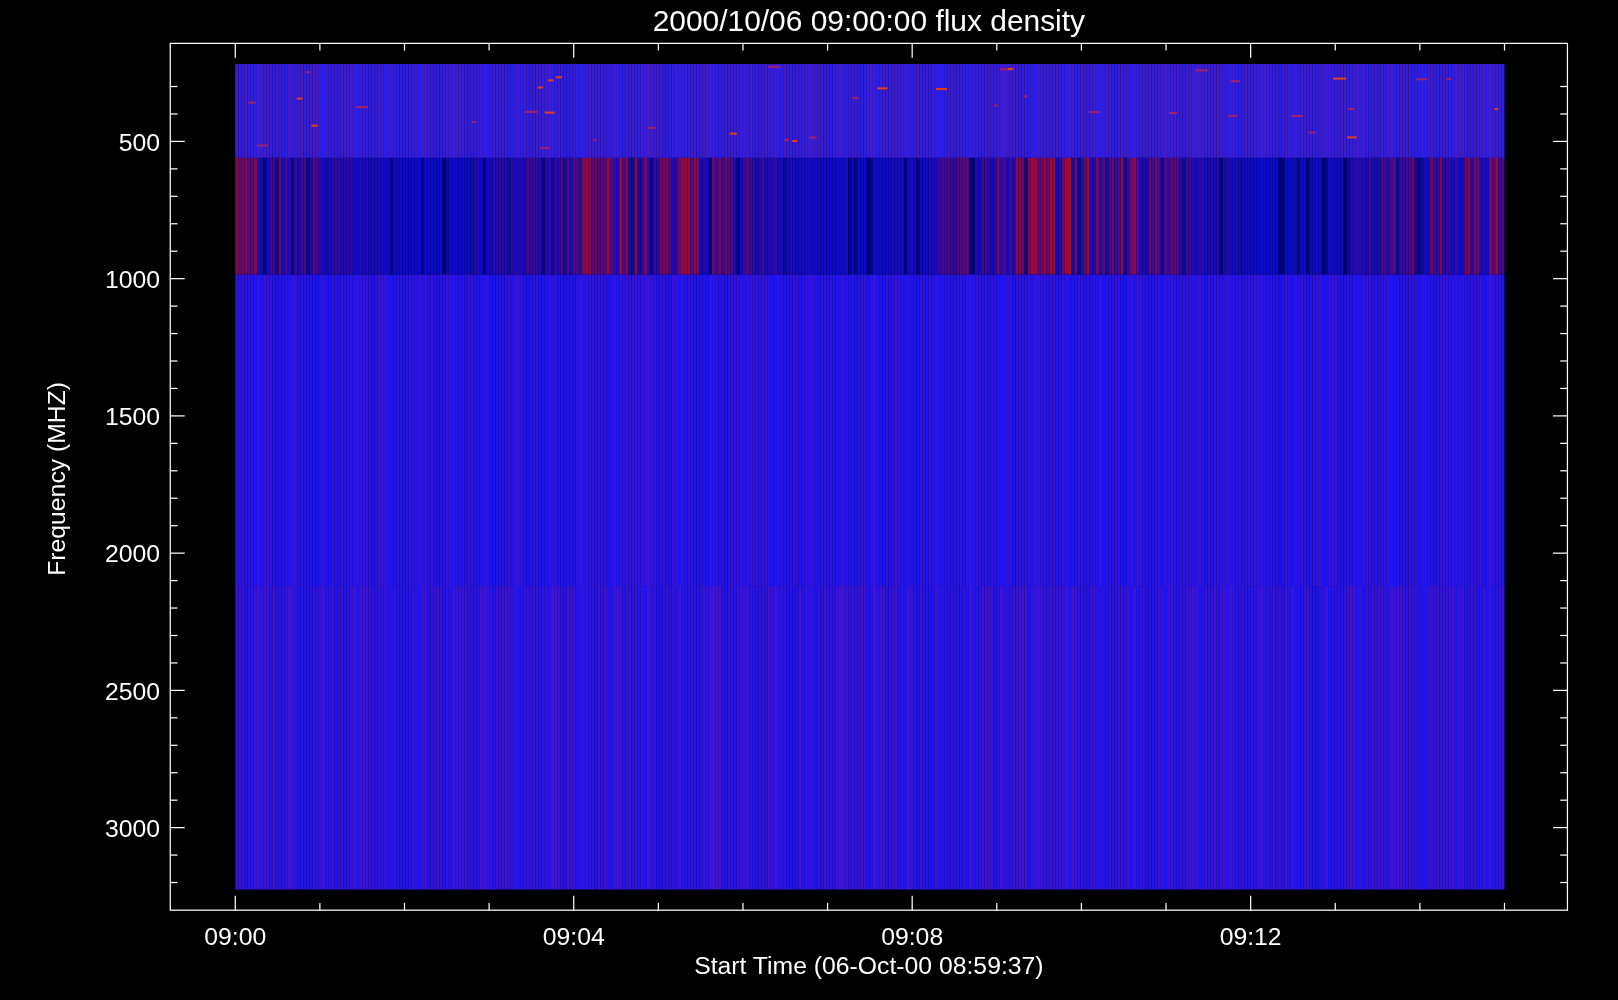  I want to click on plot-title: 2000/10/06 09:00:00 flux density, so click(868, 20).